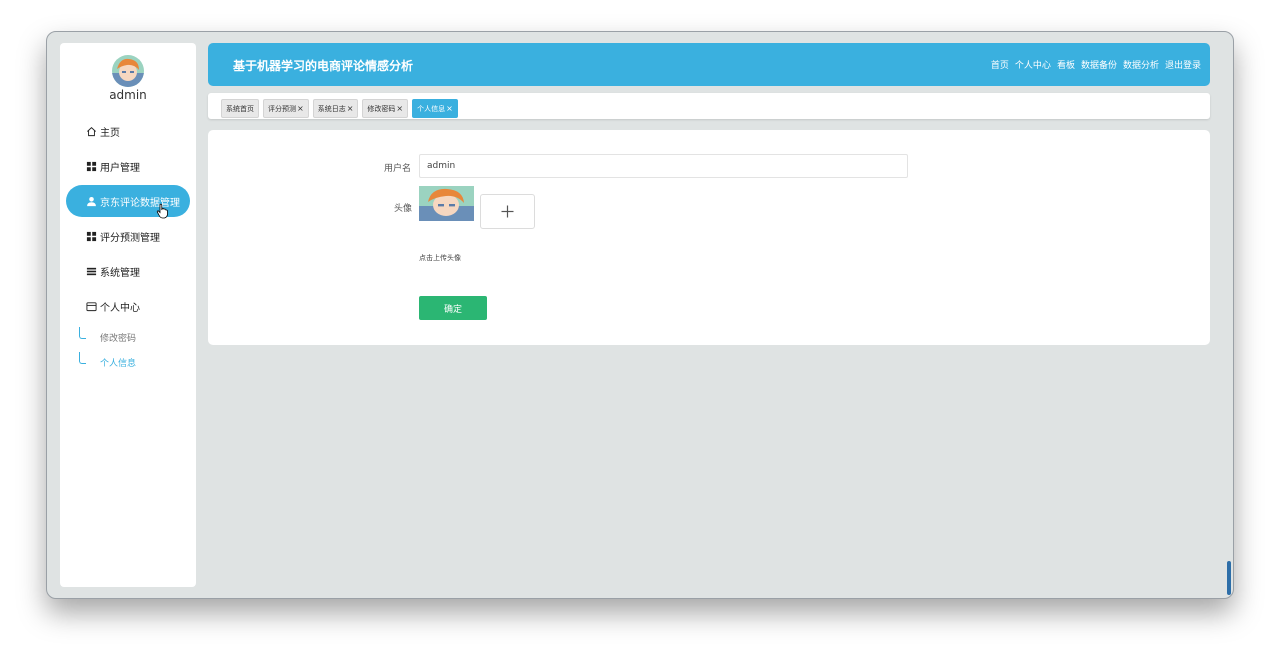 The image size is (1280, 660). Describe the element at coordinates (120, 168) in the screenshot. I see `sidebar-item-label: 用户管理` at that location.